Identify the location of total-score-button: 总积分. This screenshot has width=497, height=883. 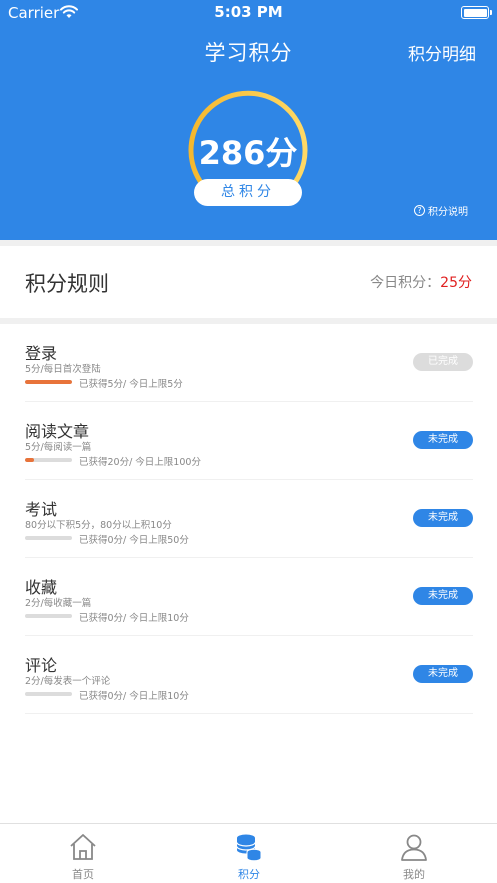
(248, 192).